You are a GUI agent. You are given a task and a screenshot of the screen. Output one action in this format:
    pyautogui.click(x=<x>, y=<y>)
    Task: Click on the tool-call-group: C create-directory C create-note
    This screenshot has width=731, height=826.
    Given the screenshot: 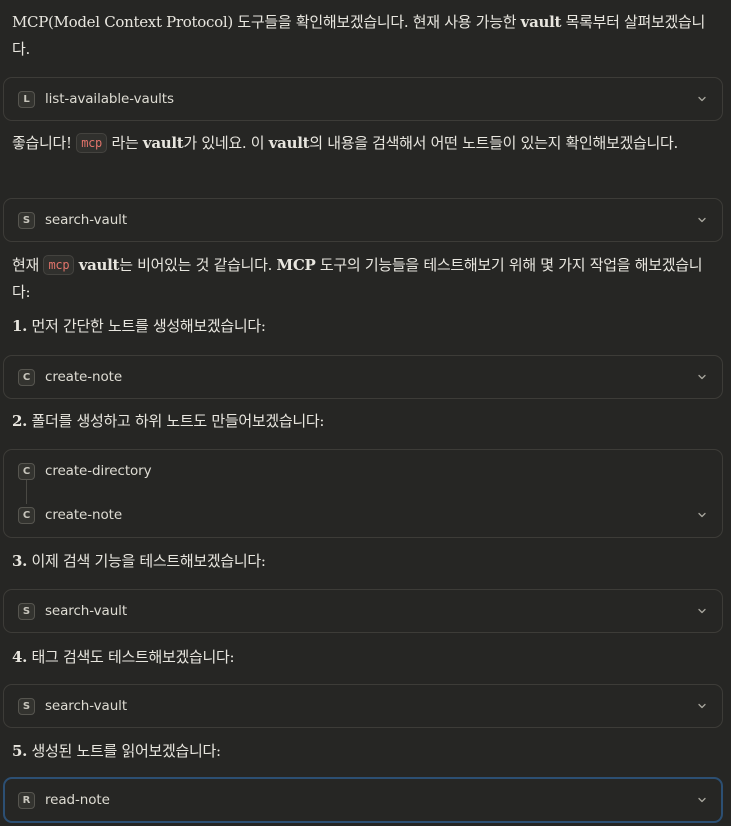 What is the action you would take?
    pyautogui.click(x=363, y=493)
    